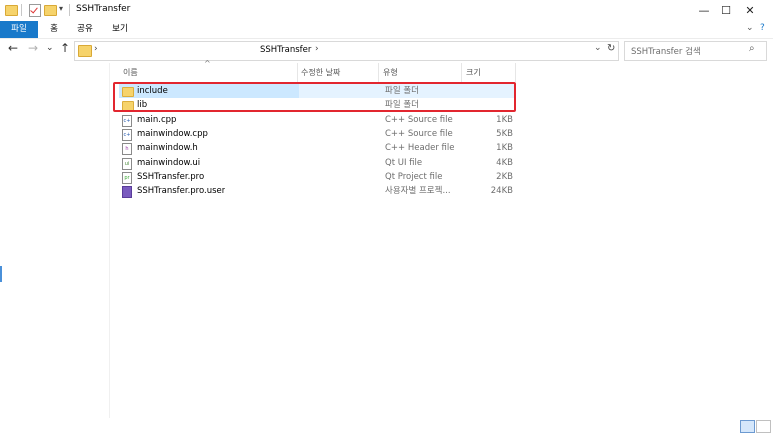  What do you see at coordinates (473, 72) in the screenshot?
I see `column-header-size: 크기` at bounding box center [473, 72].